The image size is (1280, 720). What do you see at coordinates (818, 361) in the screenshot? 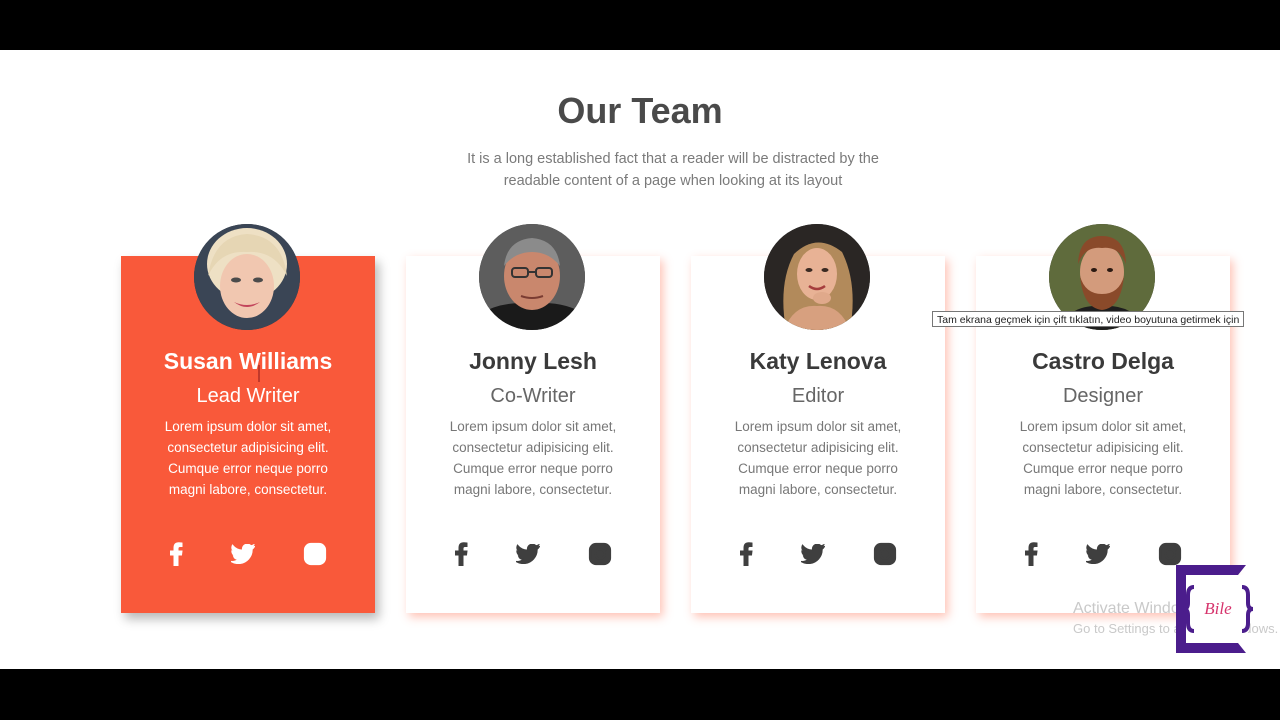
I see `member-name: Katy Lenova` at bounding box center [818, 361].